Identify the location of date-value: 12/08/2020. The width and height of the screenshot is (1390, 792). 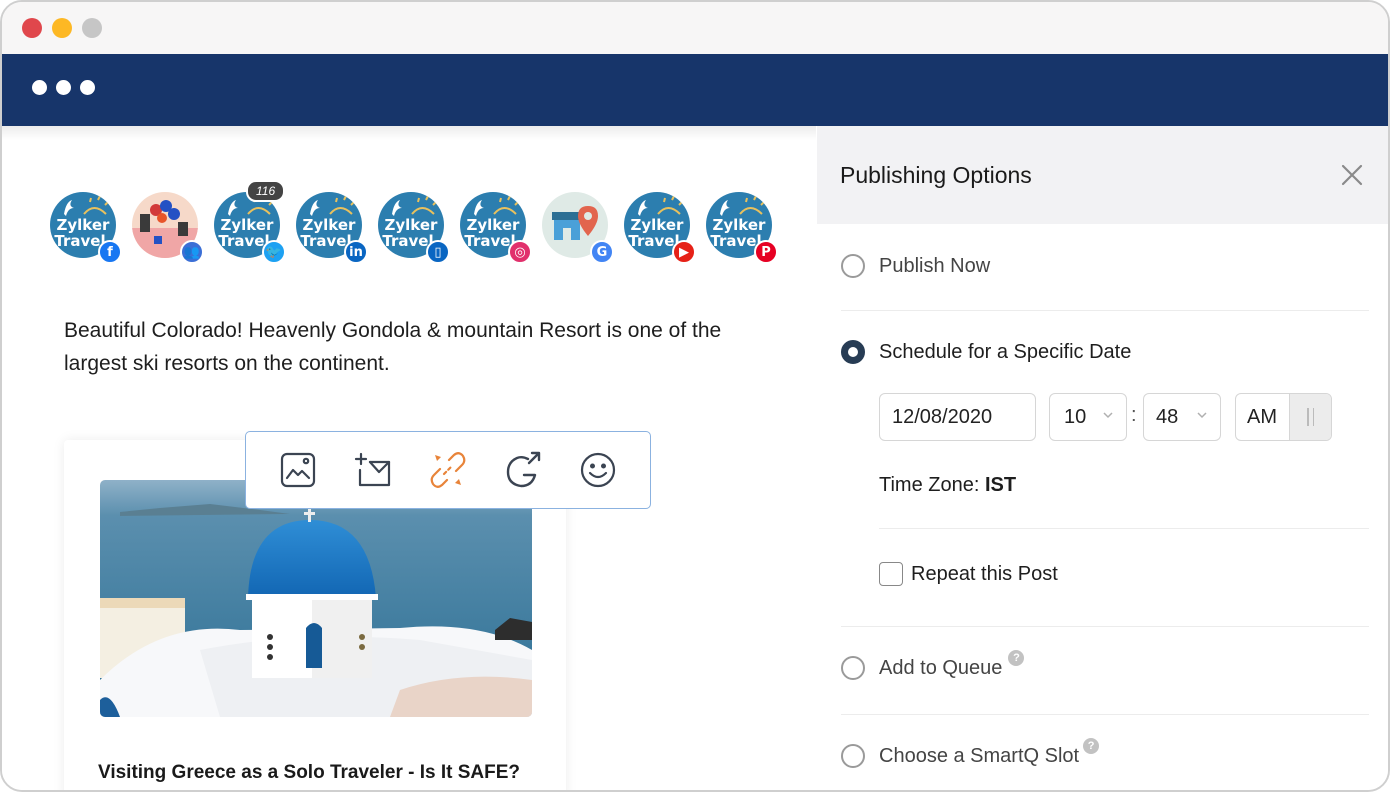
(942, 416).